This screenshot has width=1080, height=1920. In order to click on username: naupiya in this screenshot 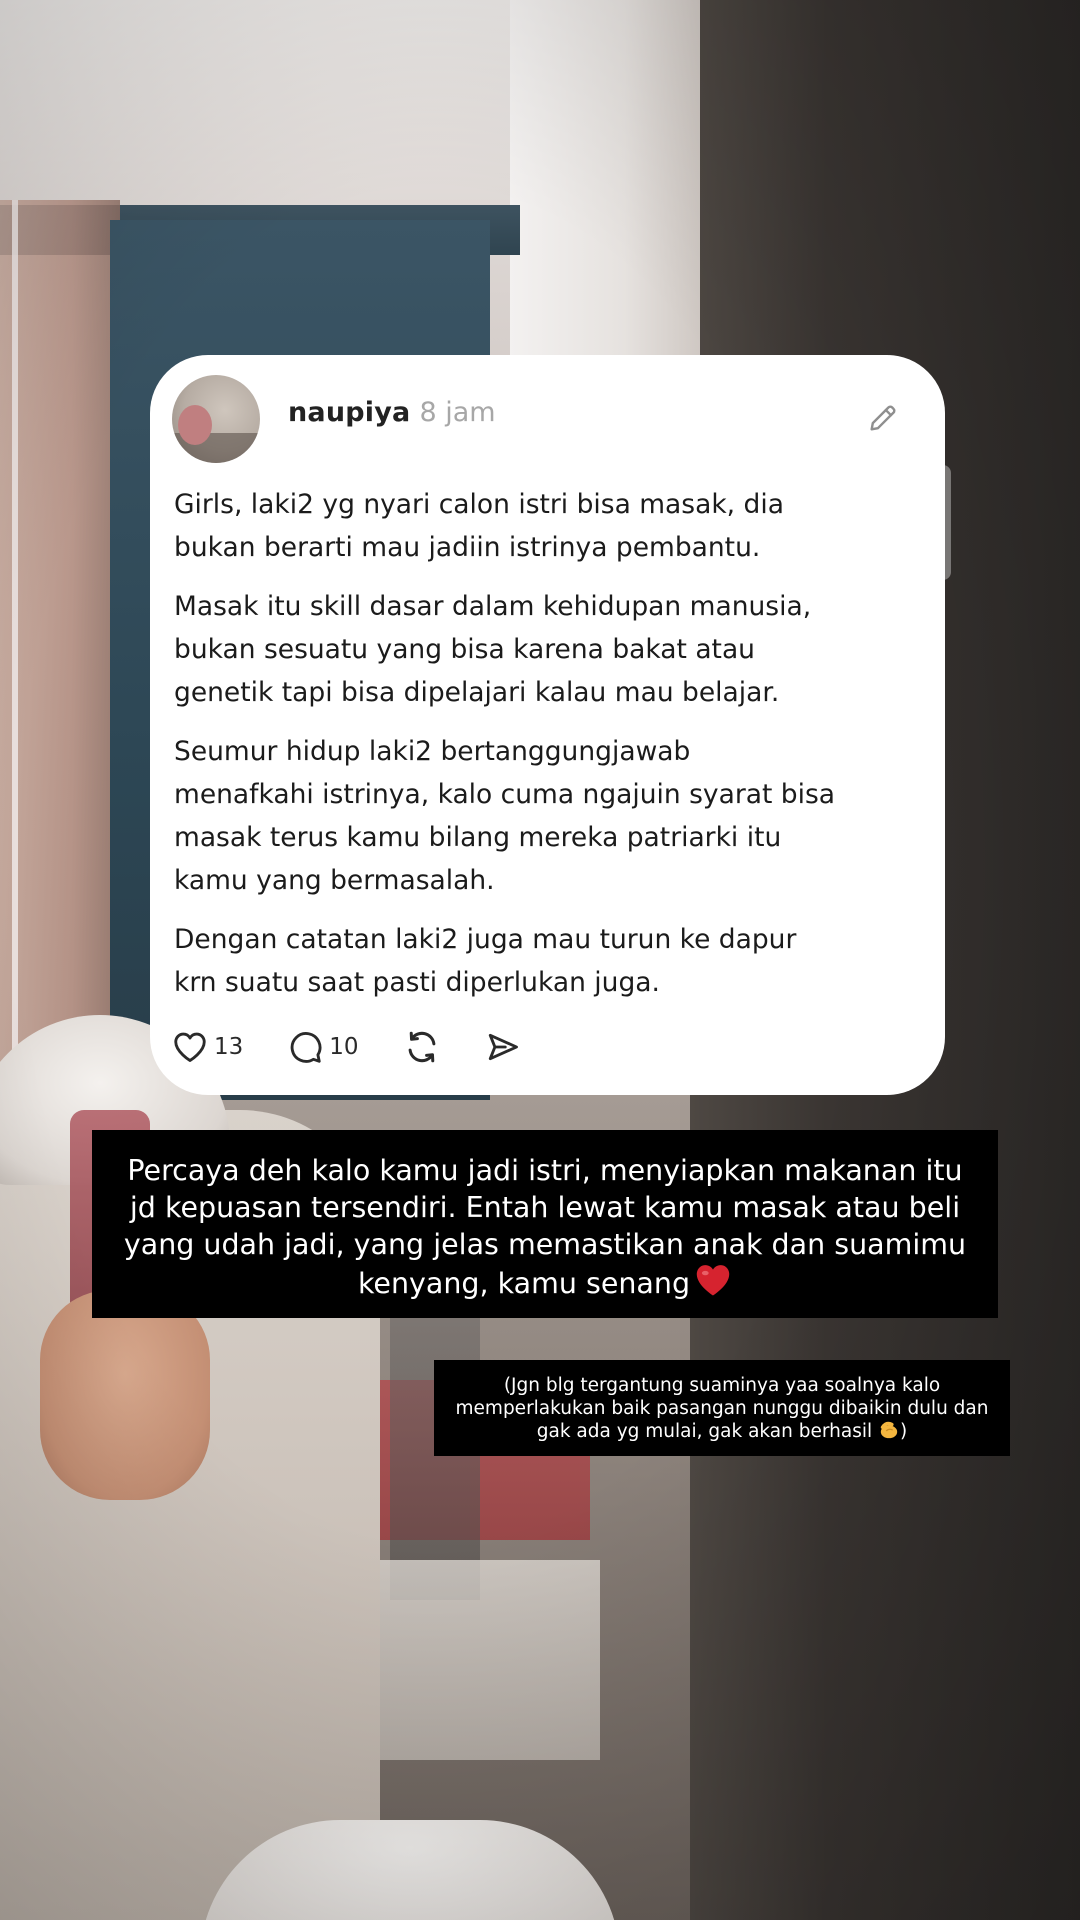, I will do `click(349, 412)`.